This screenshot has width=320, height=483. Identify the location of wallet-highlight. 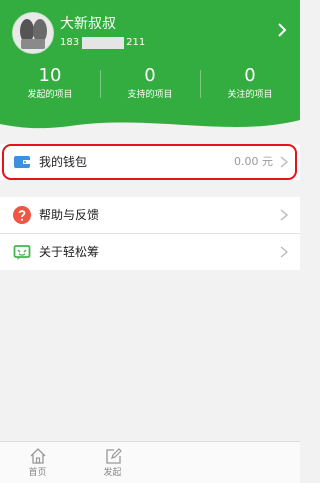
(149, 162).